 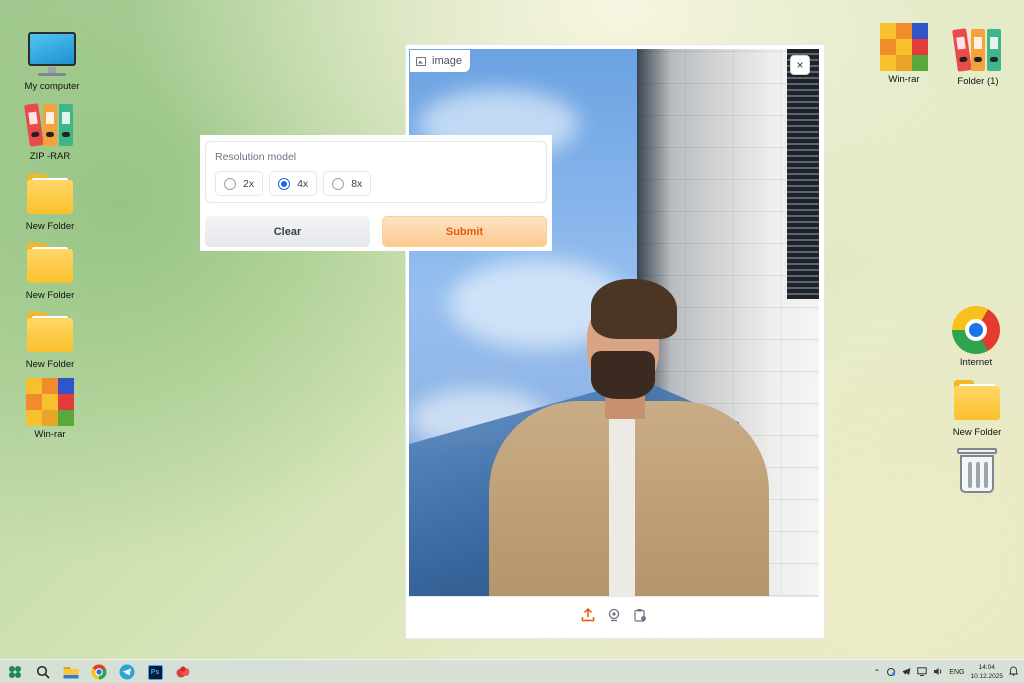 What do you see at coordinates (891, 672) in the screenshot?
I see `network-icon` at bounding box center [891, 672].